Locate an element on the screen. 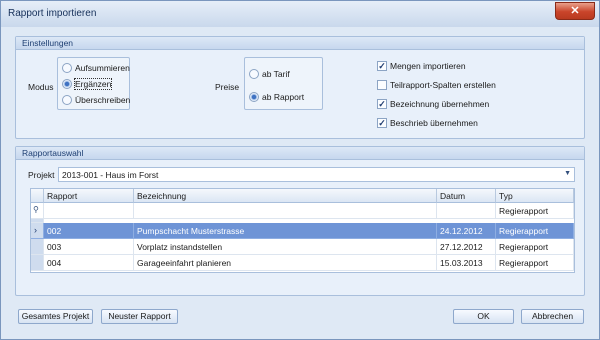 The image size is (600, 340). gesamtes-projekt-button: Gesamtes Projekt is located at coordinates (55, 316).